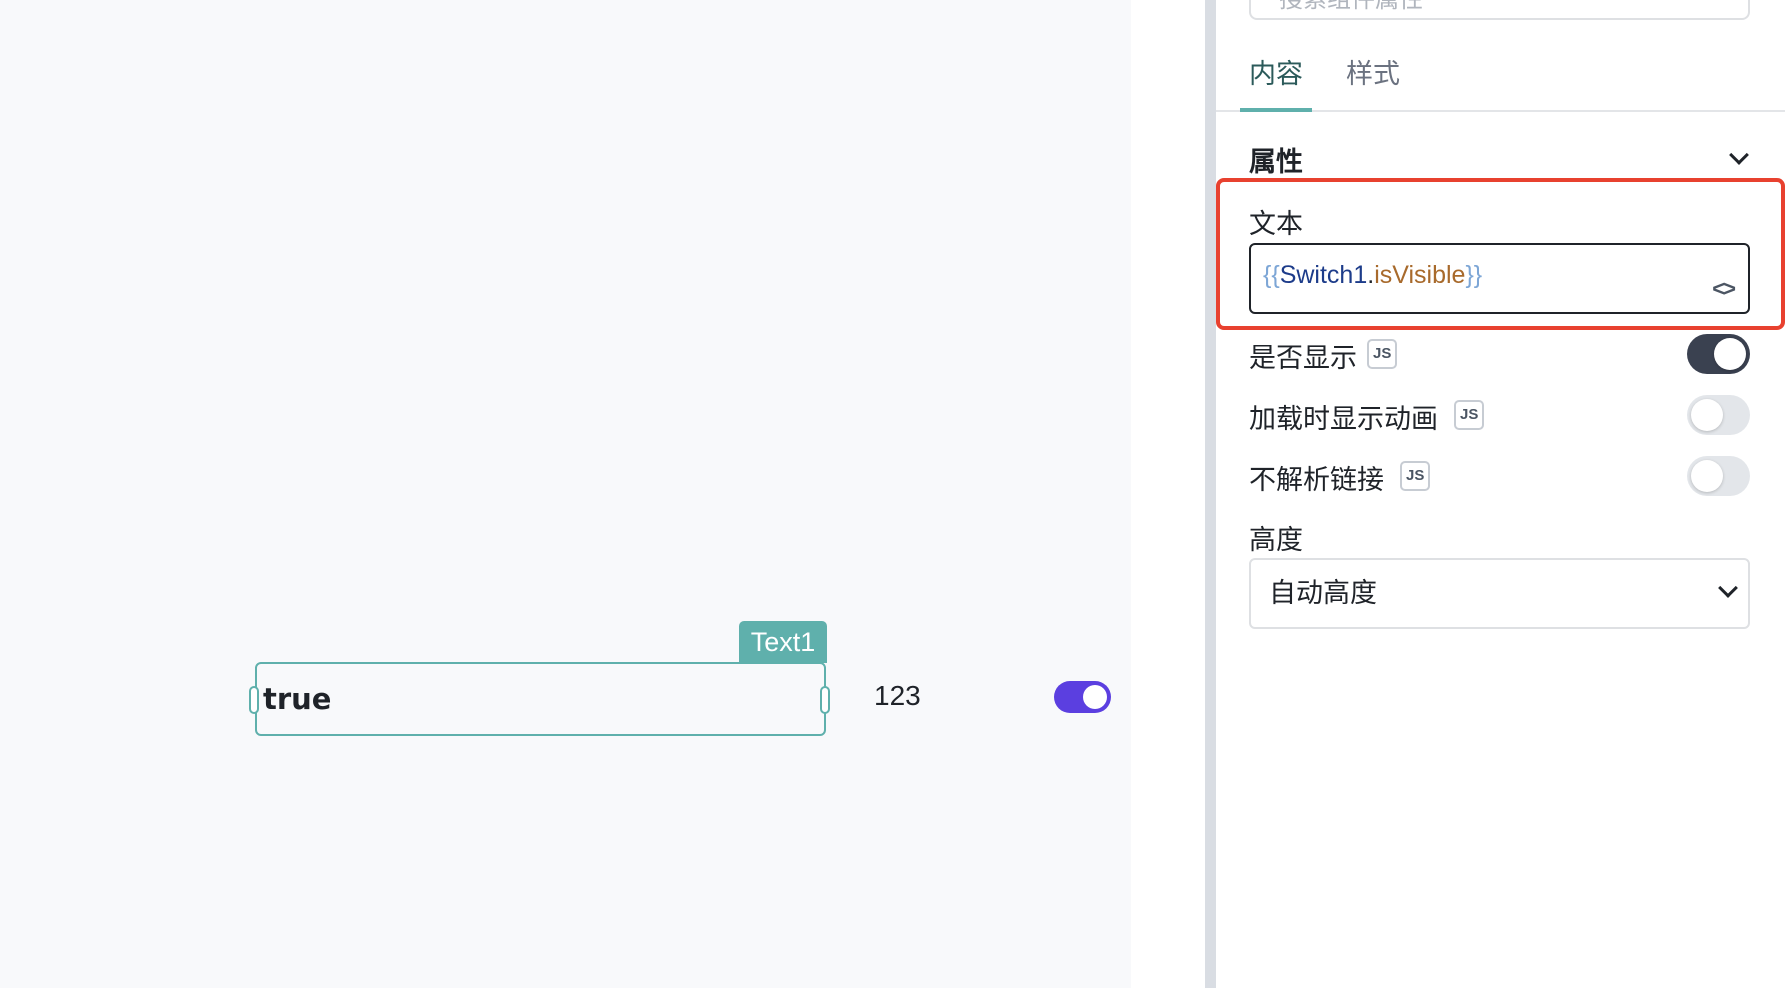 This screenshot has height=988, width=1790. What do you see at coordinates (254, 700) in the screenshot?
I see `resize-handle-left` at bounding box center [254, 700].